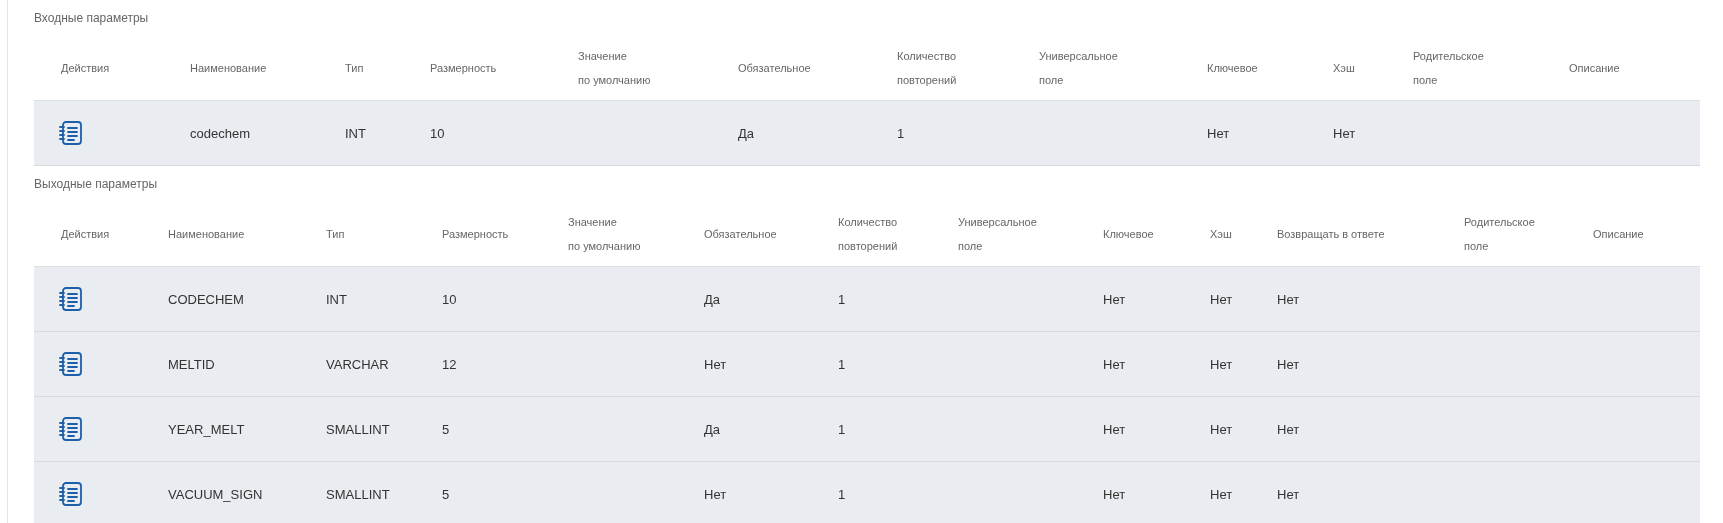 This screenshot has height=523, width=1723. What do you see at coordinates (95, 184) in the screenshot?
I see `section-title: Выходные параметры` at bounding box center [95, 184].